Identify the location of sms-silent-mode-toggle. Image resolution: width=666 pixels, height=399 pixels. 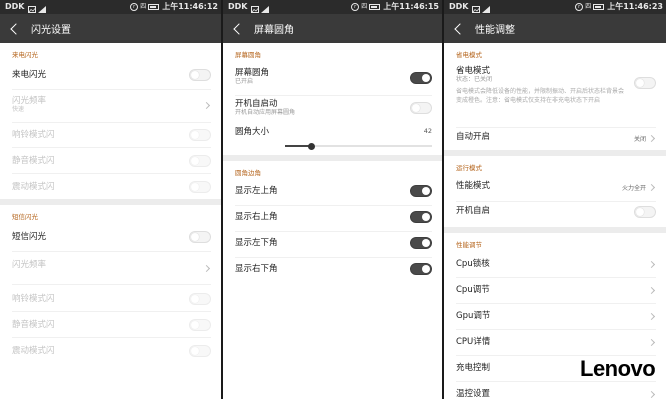
(200, 325).